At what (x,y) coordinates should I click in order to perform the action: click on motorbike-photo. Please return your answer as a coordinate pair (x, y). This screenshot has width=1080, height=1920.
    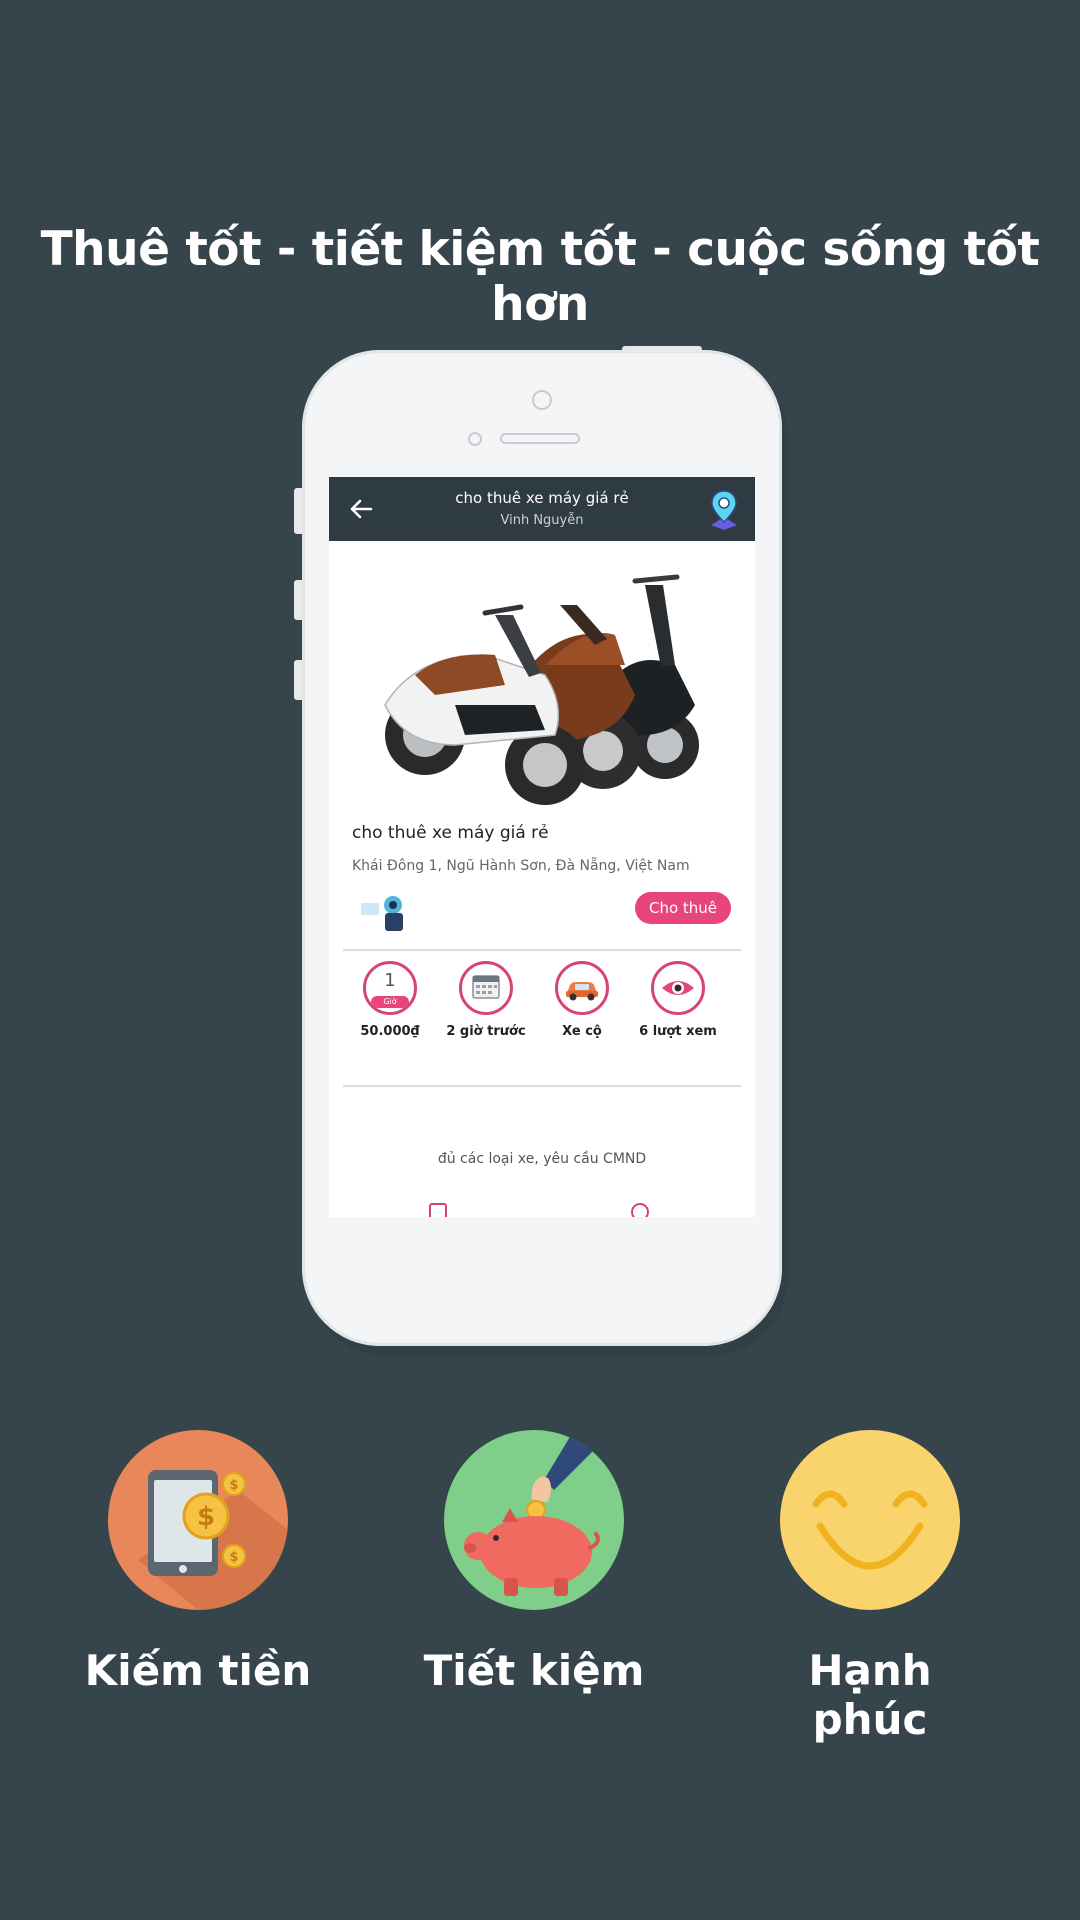
    Looking at the image, I should click on (541, 689).